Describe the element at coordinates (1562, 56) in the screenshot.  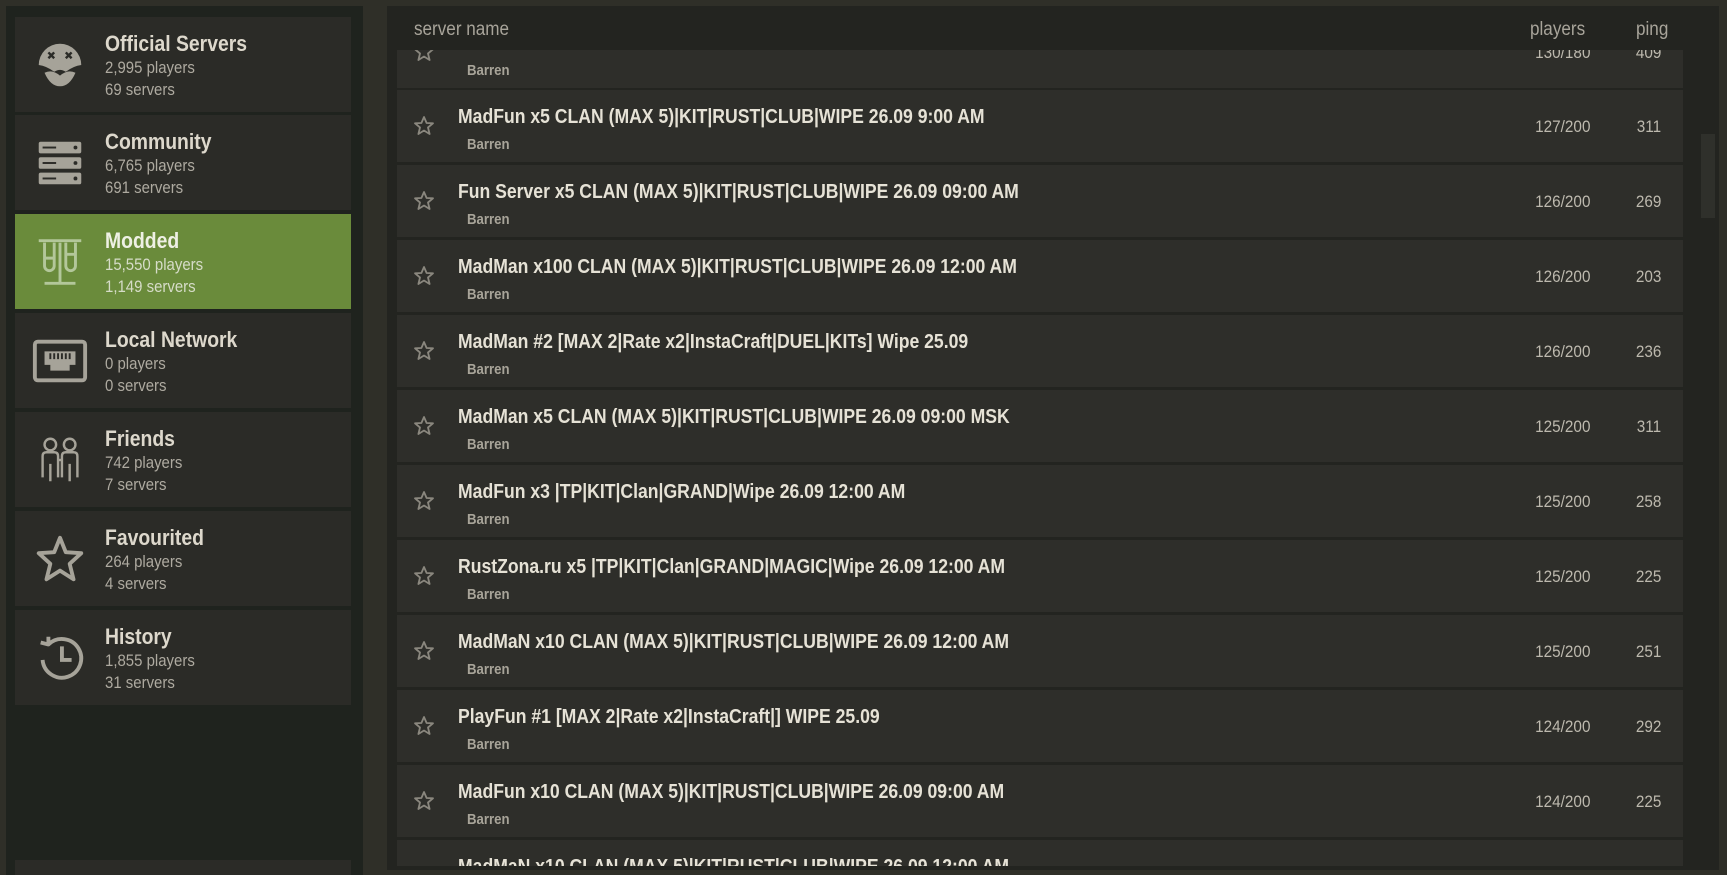
I see `server-players: 130/180` at that location.